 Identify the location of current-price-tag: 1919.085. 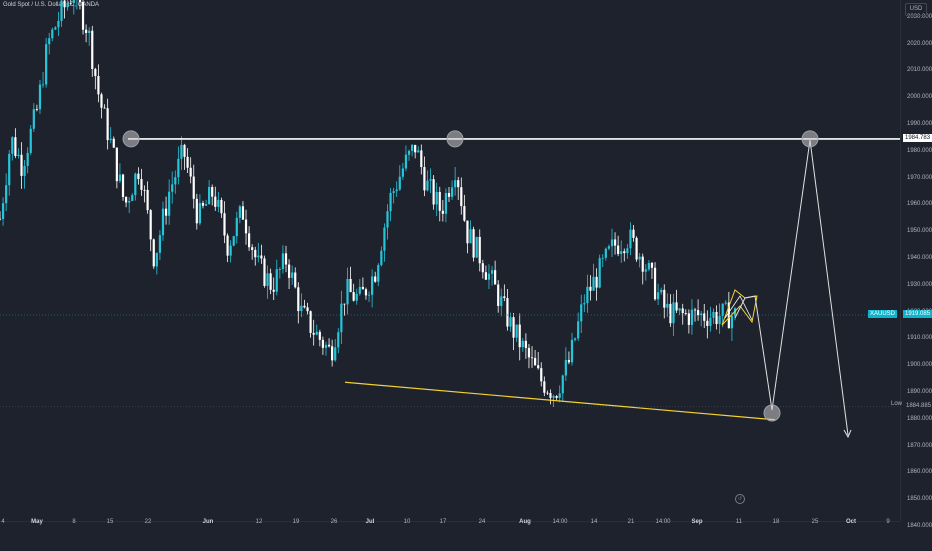
(917, 314).